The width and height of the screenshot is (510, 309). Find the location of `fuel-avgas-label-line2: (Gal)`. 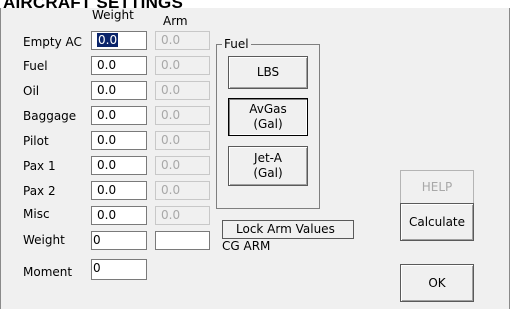

fuel-avgas-label-line2: (Gal) is located at coordinates (268, 124).